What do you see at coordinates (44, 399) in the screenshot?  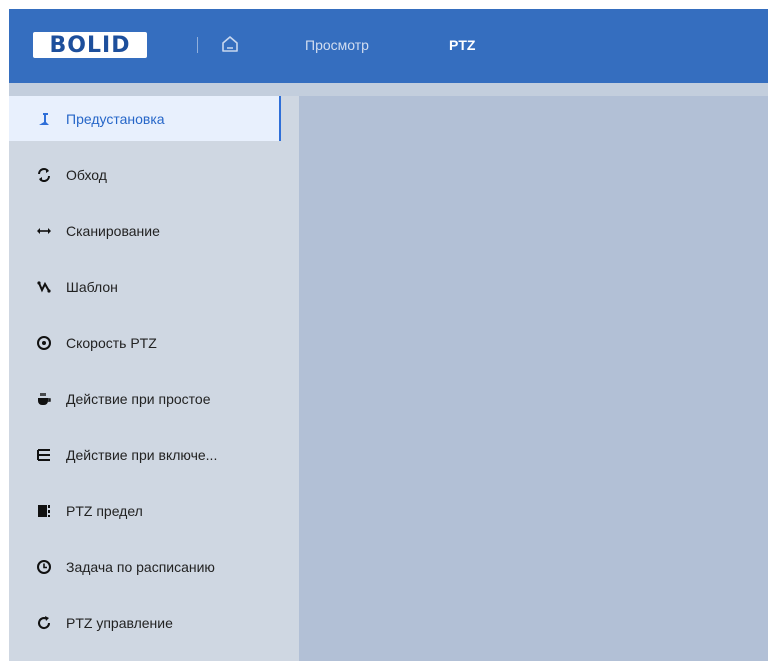 I see `idle-cup-icon` at bounding box center [44, 399].